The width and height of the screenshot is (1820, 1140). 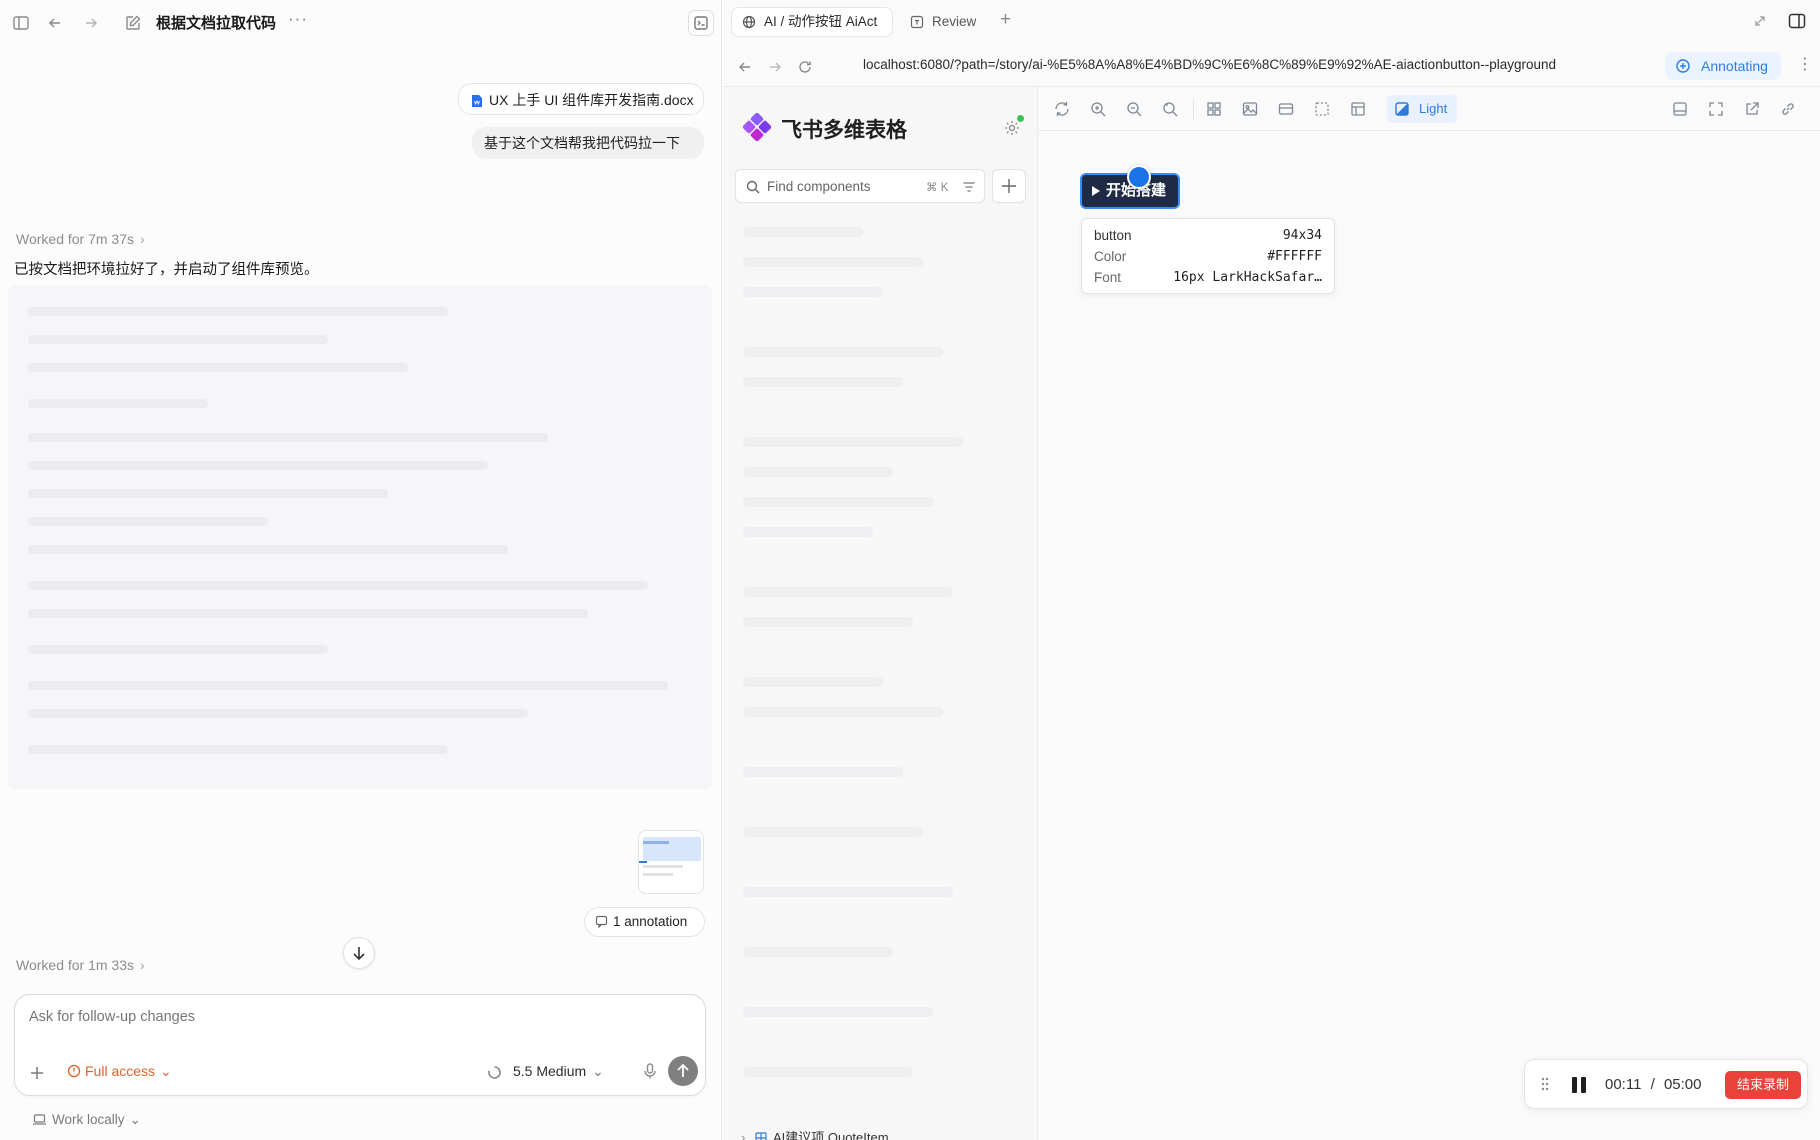 I want to click on remount-icon, so click(x=1062, y=109).